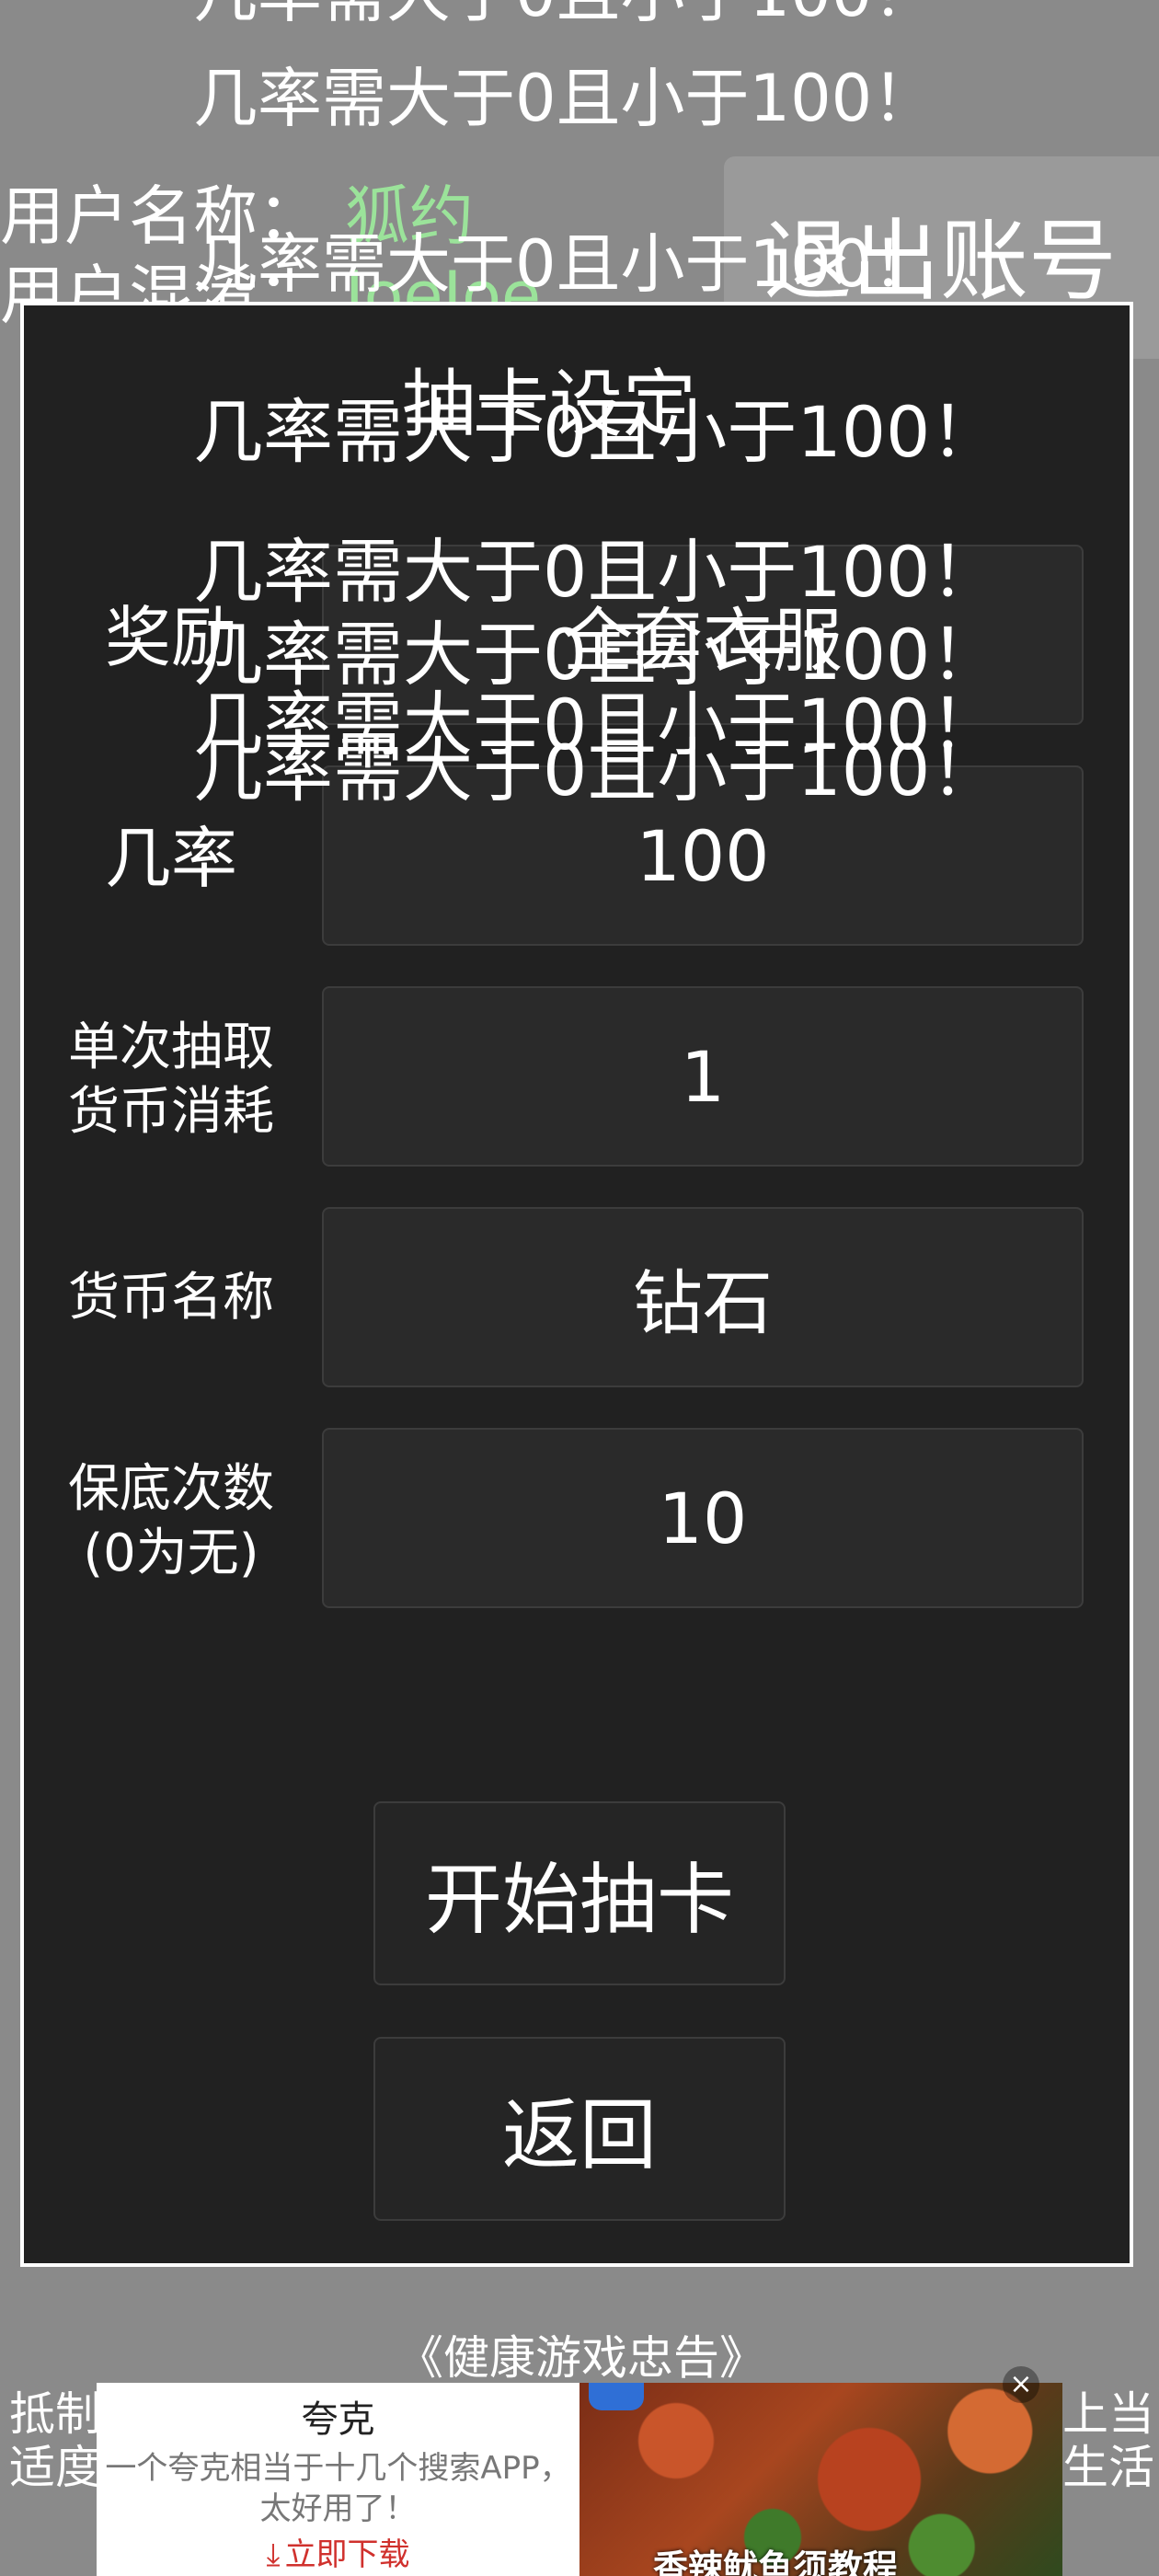  Describe the element at coordinates (1021, 2384) in the screenshot. I see `close-icon: ×` at that location.